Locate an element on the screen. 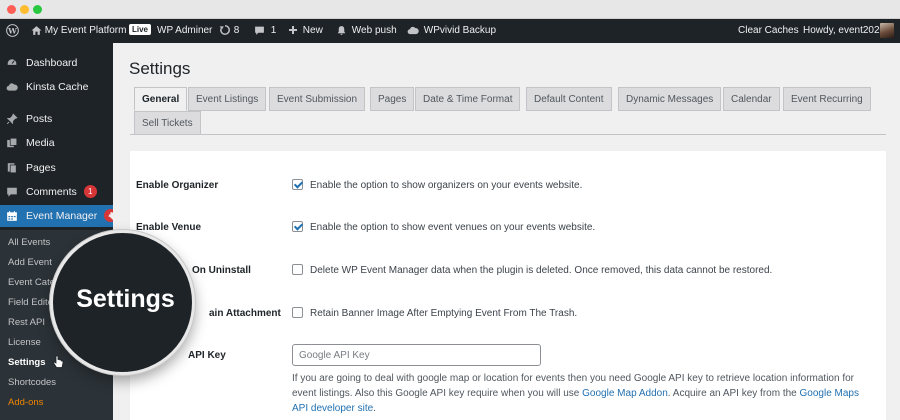 The width and height of the screenshot is (900, 420). howdy-user-link: Howdy, event2020 is located at coordinates (844, 31).